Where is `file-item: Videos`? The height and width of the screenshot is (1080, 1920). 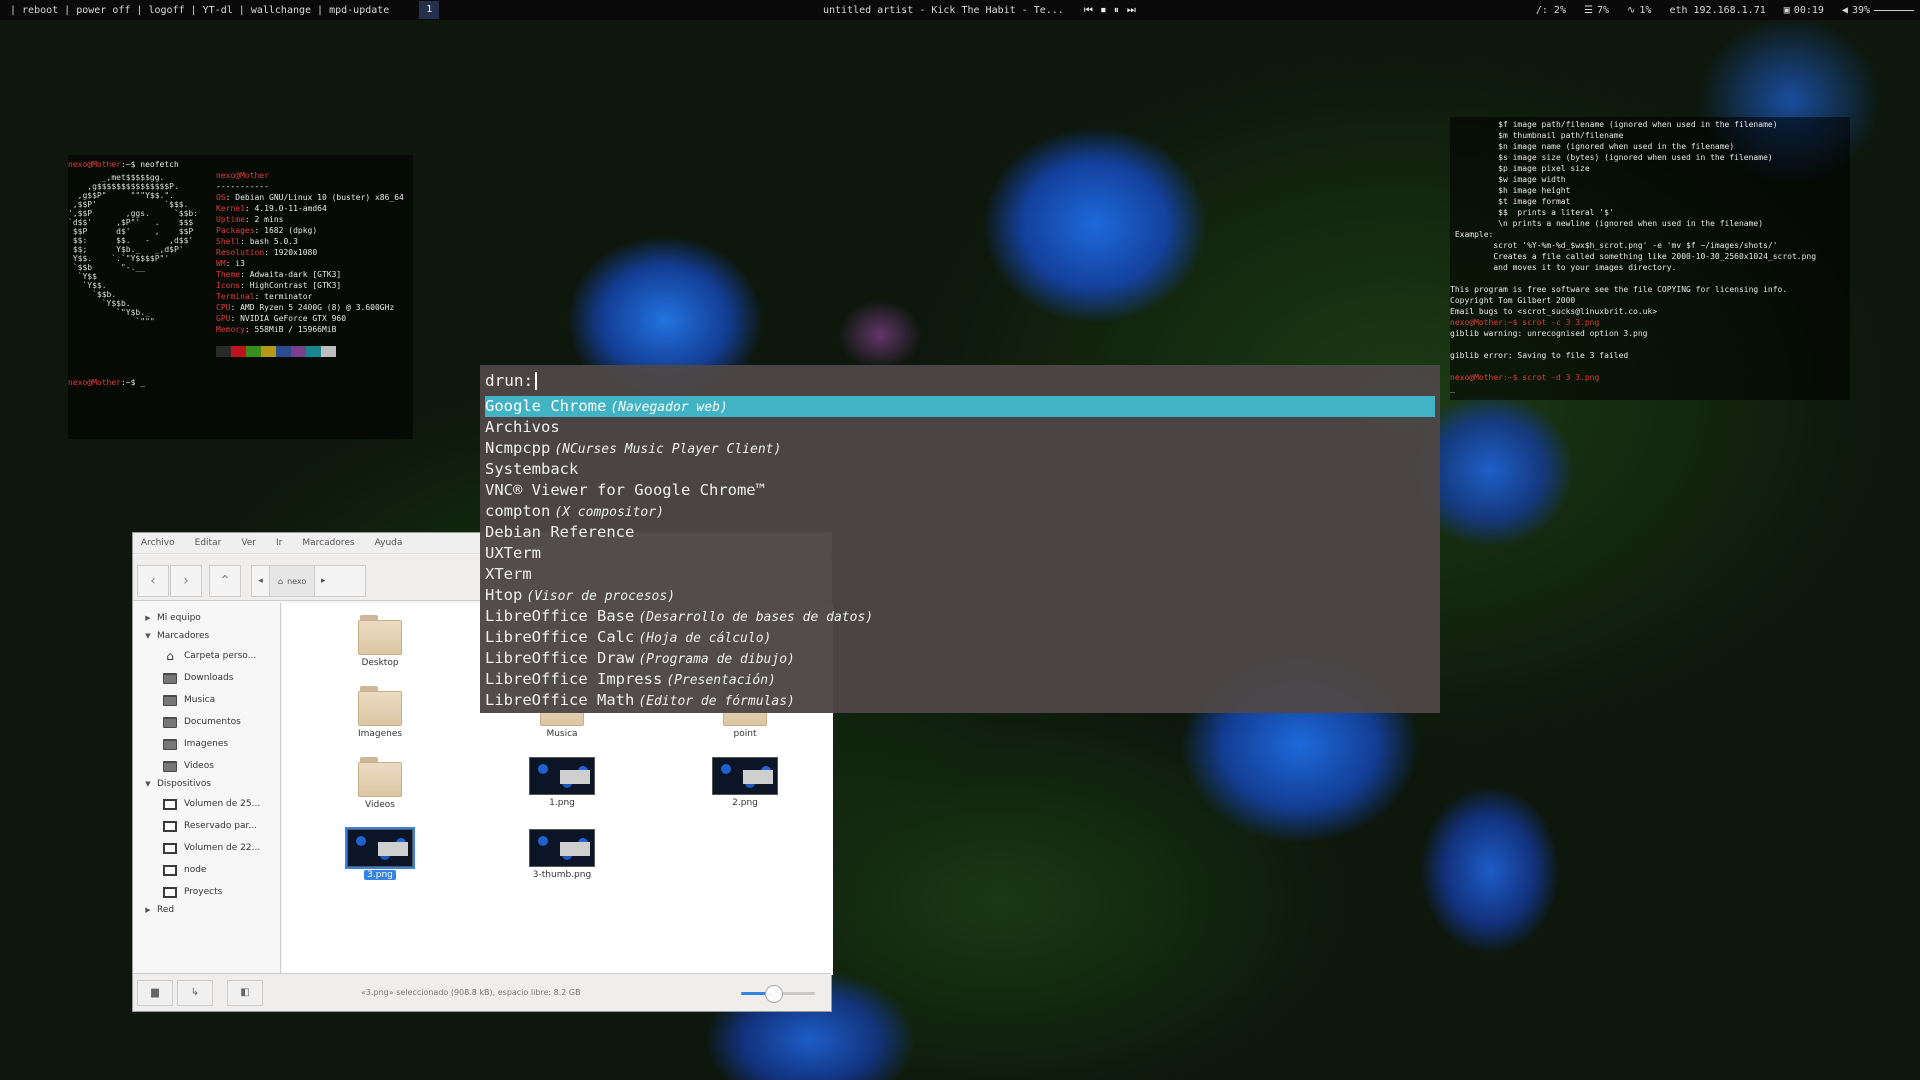
file-item: Videos is located at coordinates (380, 783).